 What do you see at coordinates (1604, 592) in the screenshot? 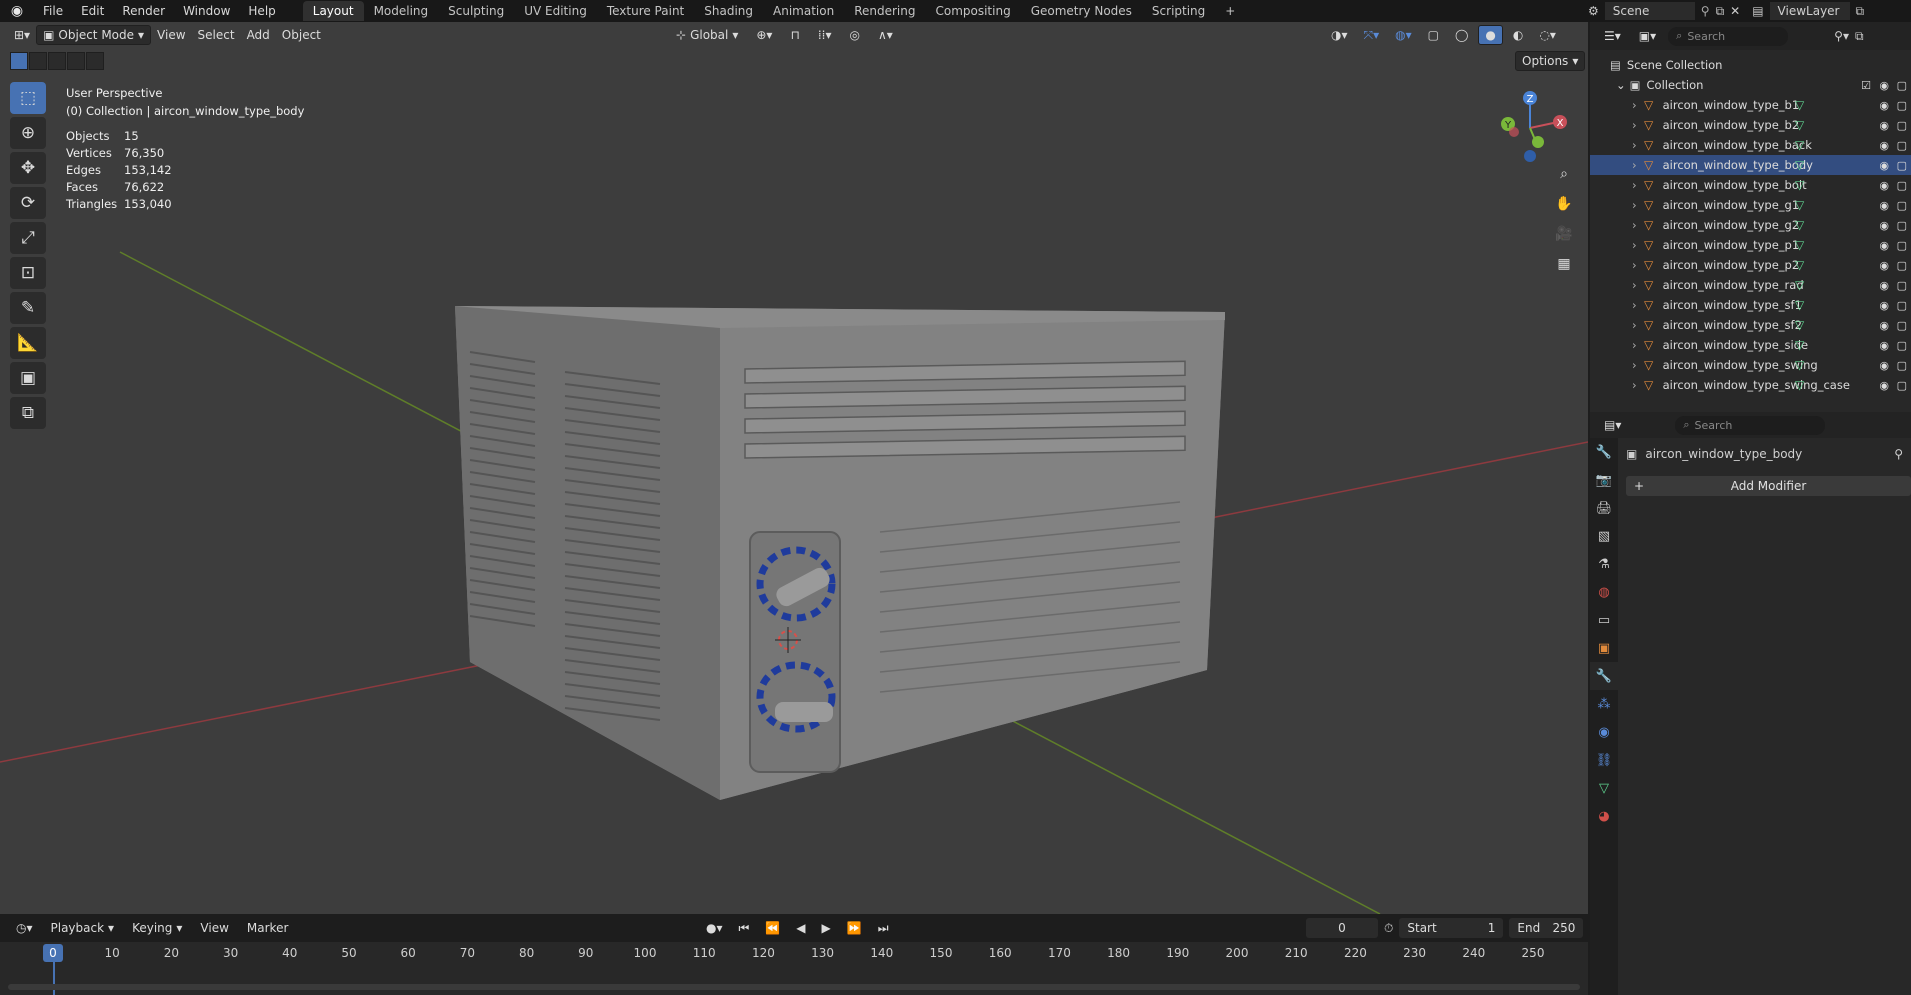
I see `world-tab-icon: ◍` at bounding box center [1604, 592].